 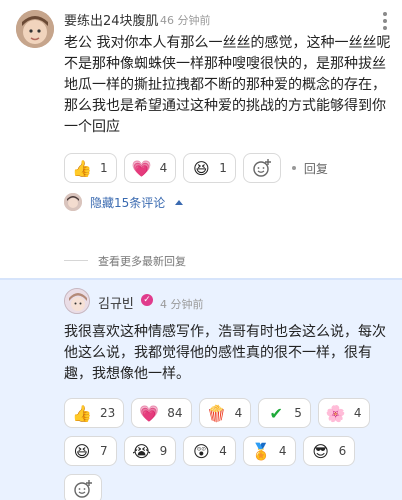 I want to click on comment-time: 46 分钟前, so click(x=185, y=20).